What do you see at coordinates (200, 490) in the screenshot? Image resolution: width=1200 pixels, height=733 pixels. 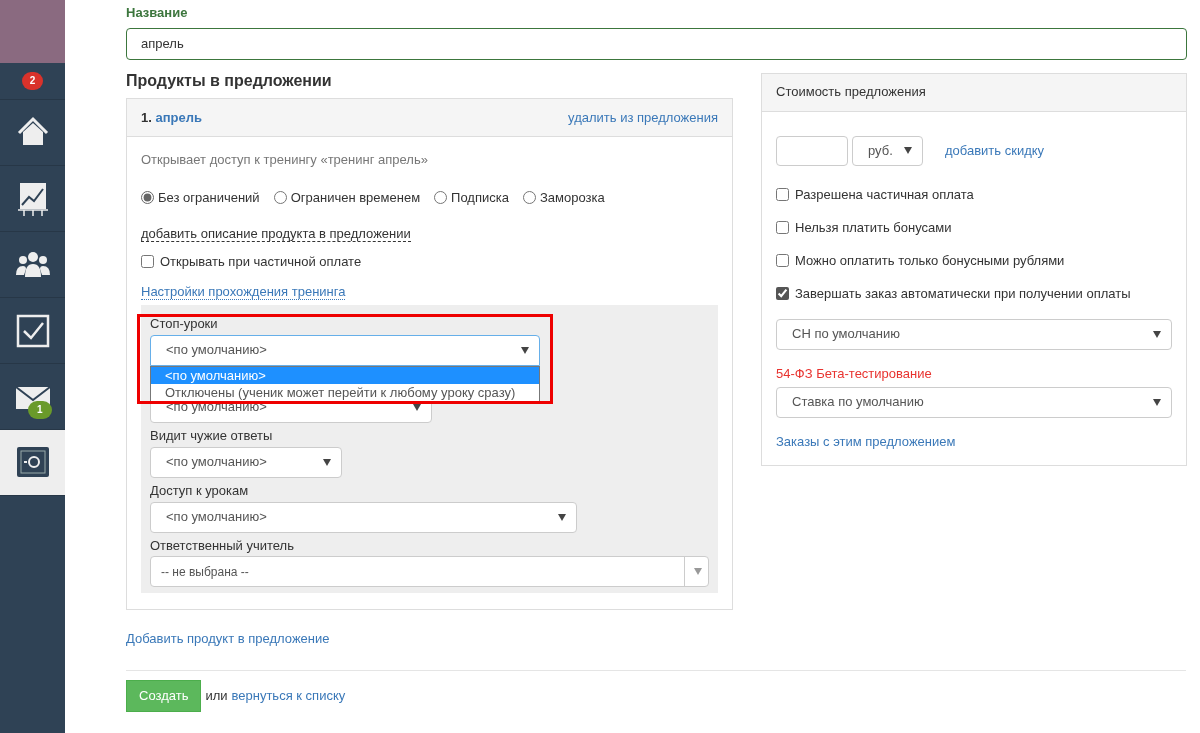 I see `field-label: Доступ к урокам` at bounding box center [200, 490].